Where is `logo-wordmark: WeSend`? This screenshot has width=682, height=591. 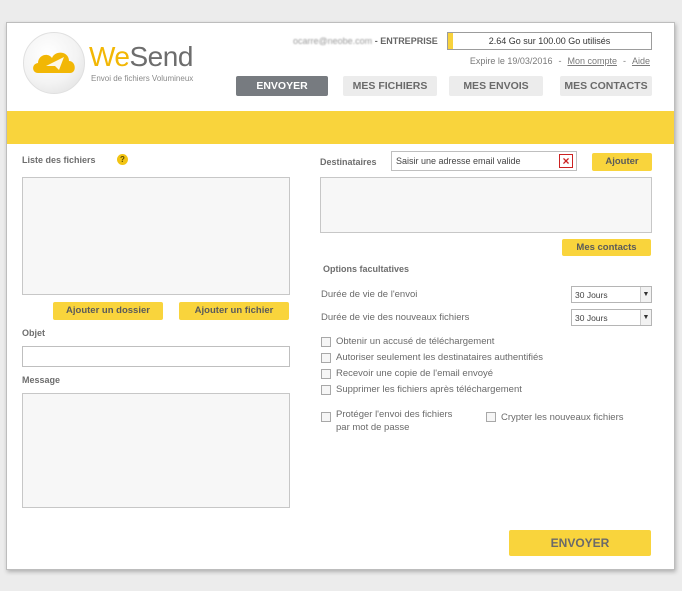
logo-wordmark: WeSend is located at coordinates (141, 57).